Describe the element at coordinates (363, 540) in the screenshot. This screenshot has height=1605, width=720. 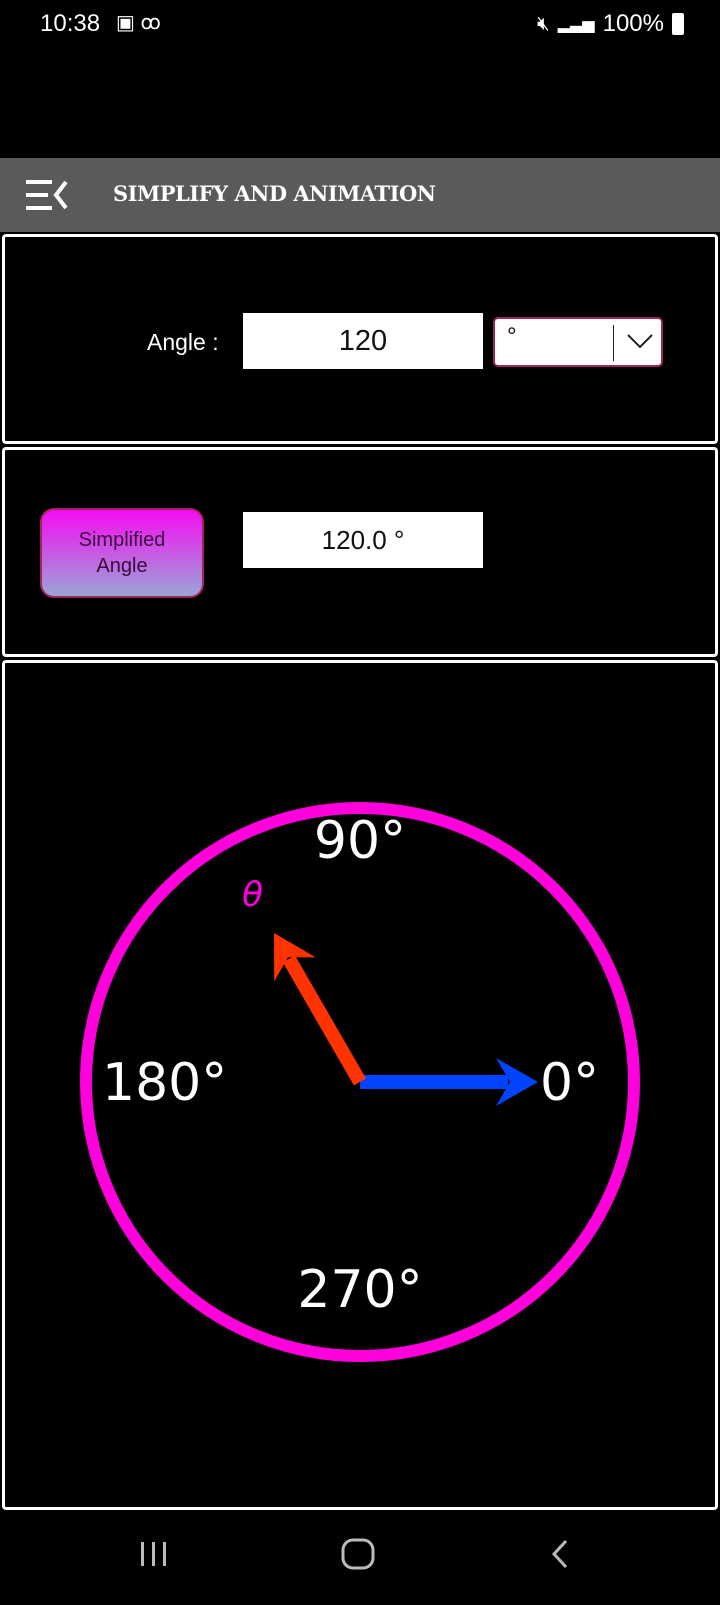
I see `simplified-angle-output: 120.0 °` at that location.